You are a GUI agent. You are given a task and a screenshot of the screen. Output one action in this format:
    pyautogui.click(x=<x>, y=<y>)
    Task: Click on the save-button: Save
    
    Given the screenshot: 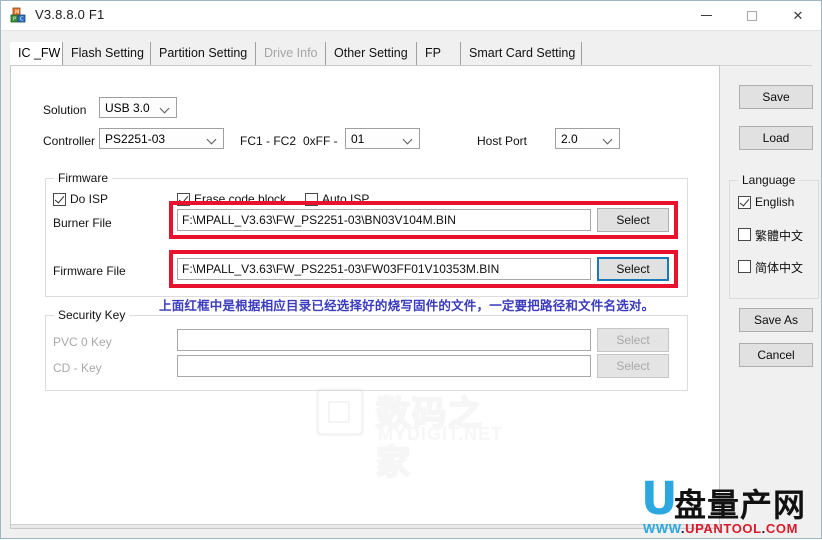 What is the action you would take?
    pyautogui.click(x=776, y=97)
    